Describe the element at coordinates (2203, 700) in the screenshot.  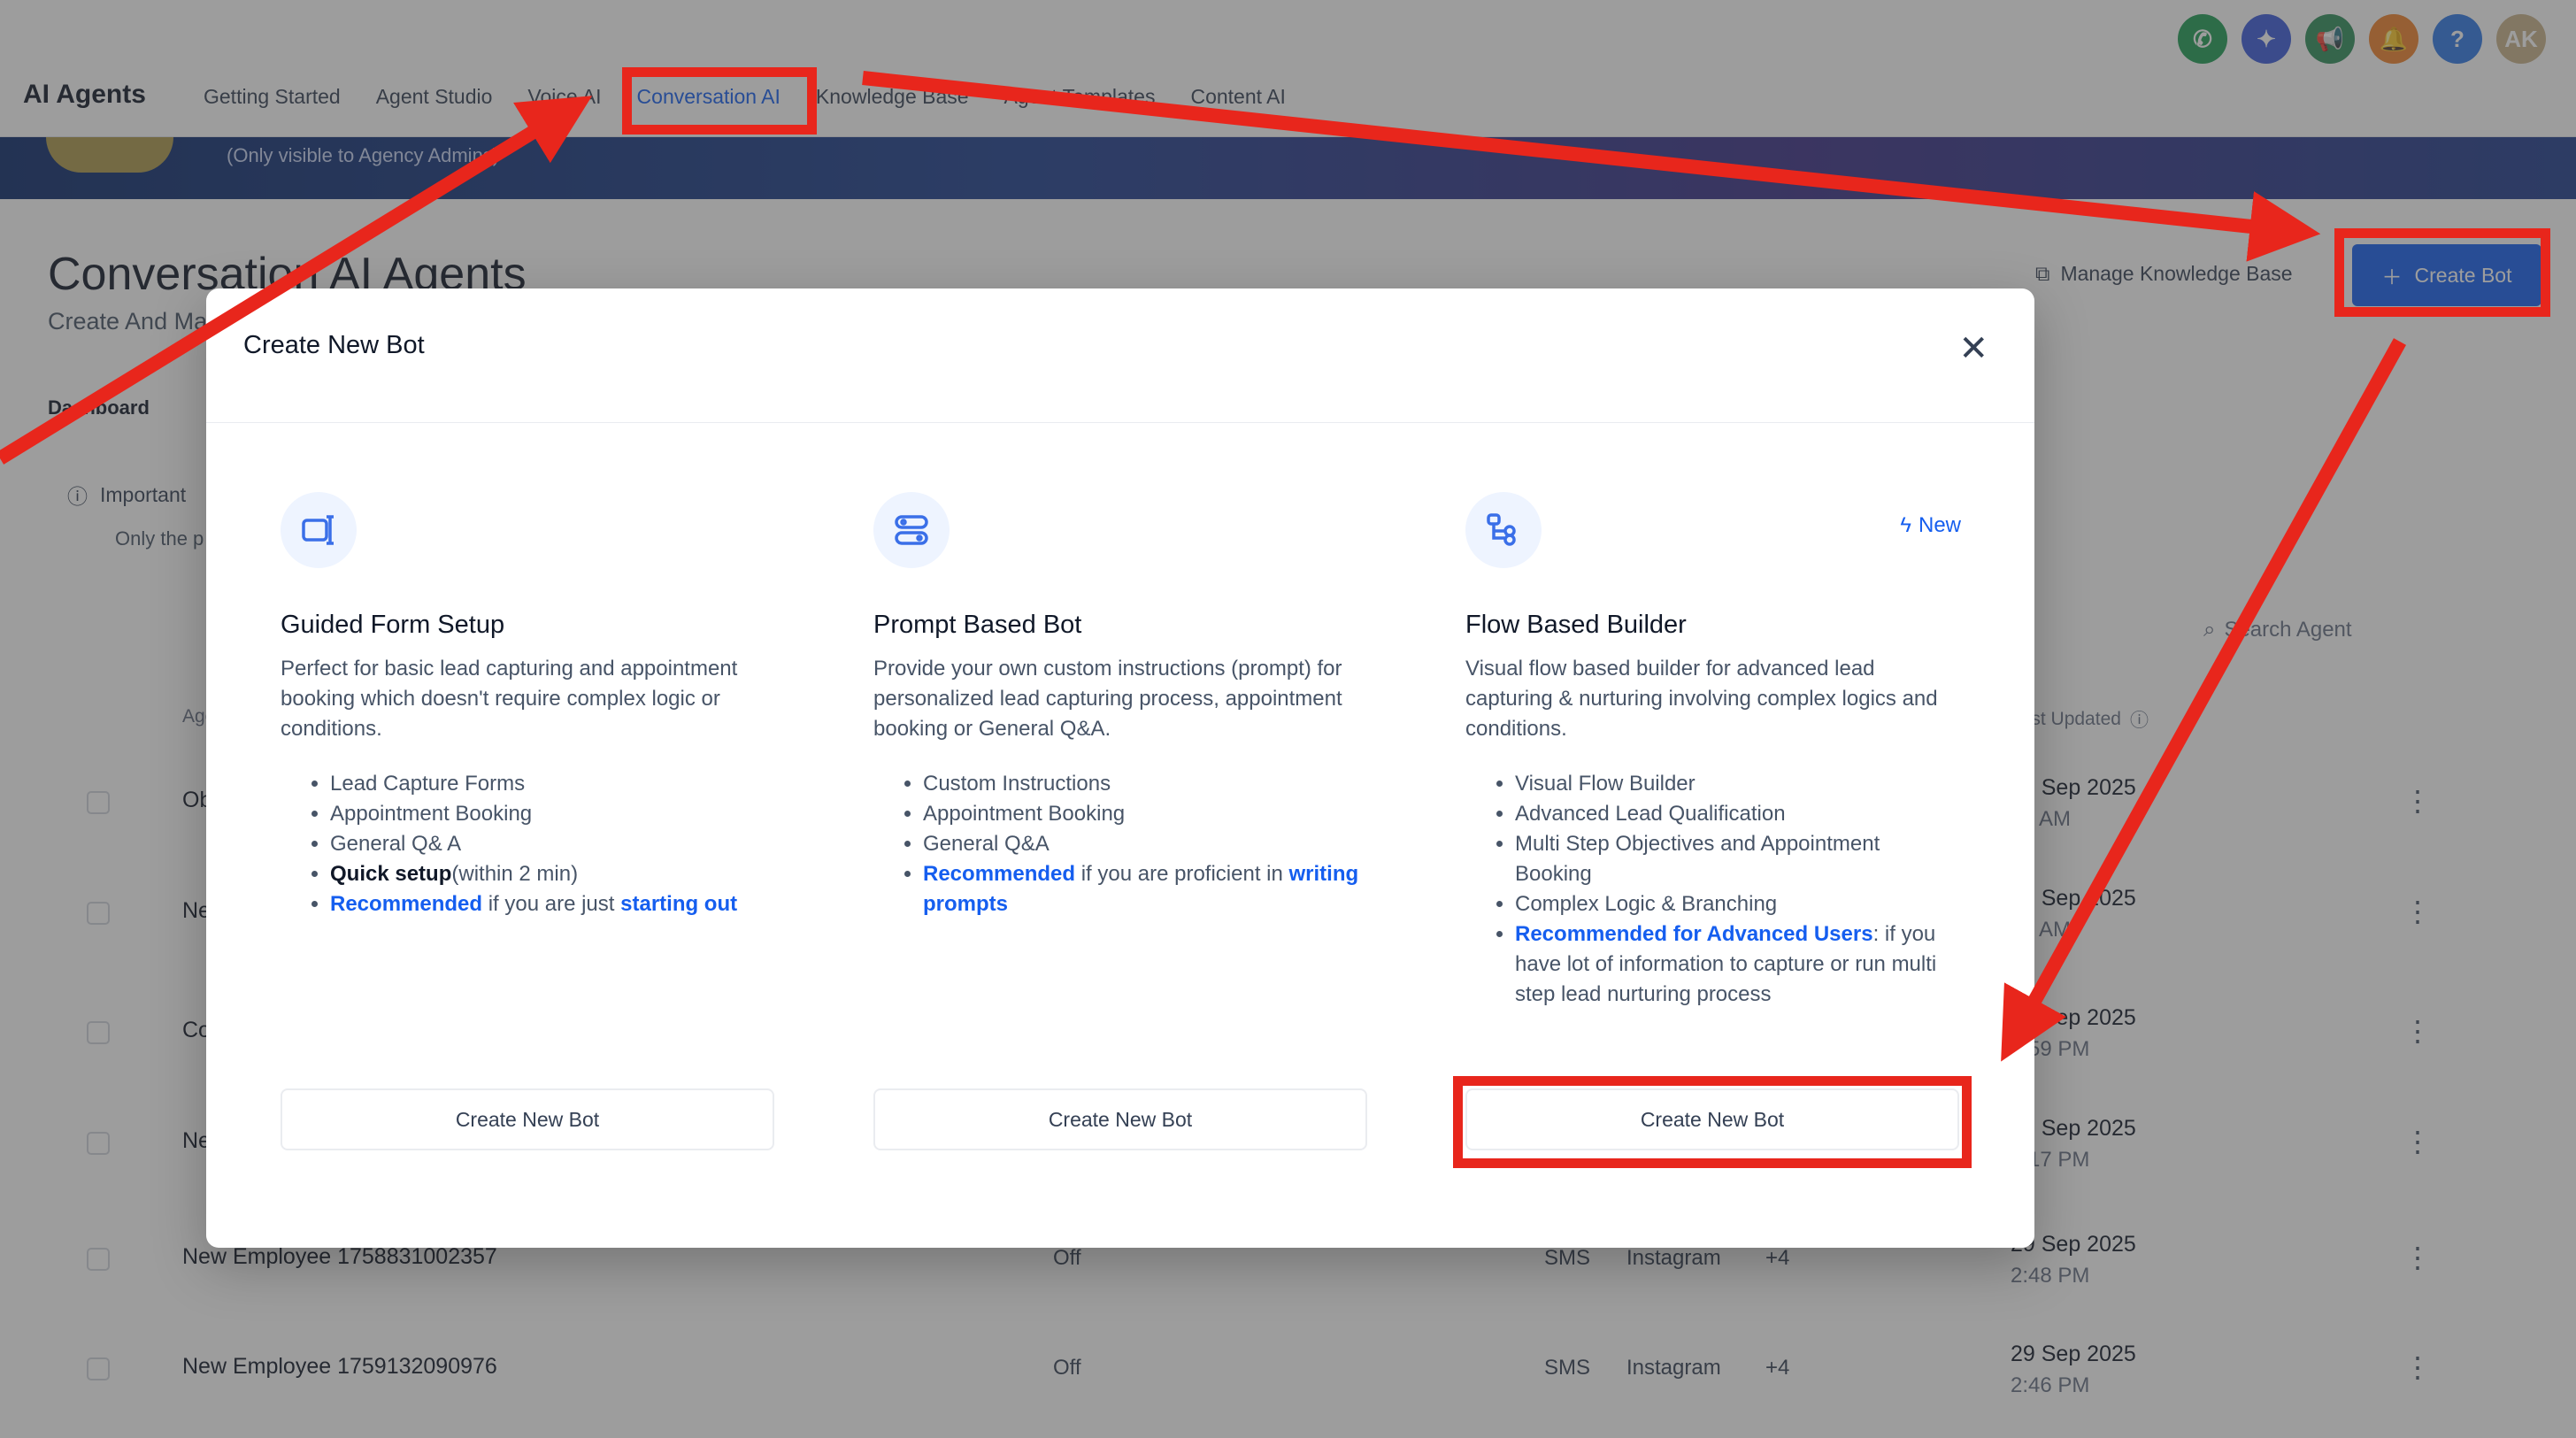
I see `arrow-to-flow-builder-button` at that location.